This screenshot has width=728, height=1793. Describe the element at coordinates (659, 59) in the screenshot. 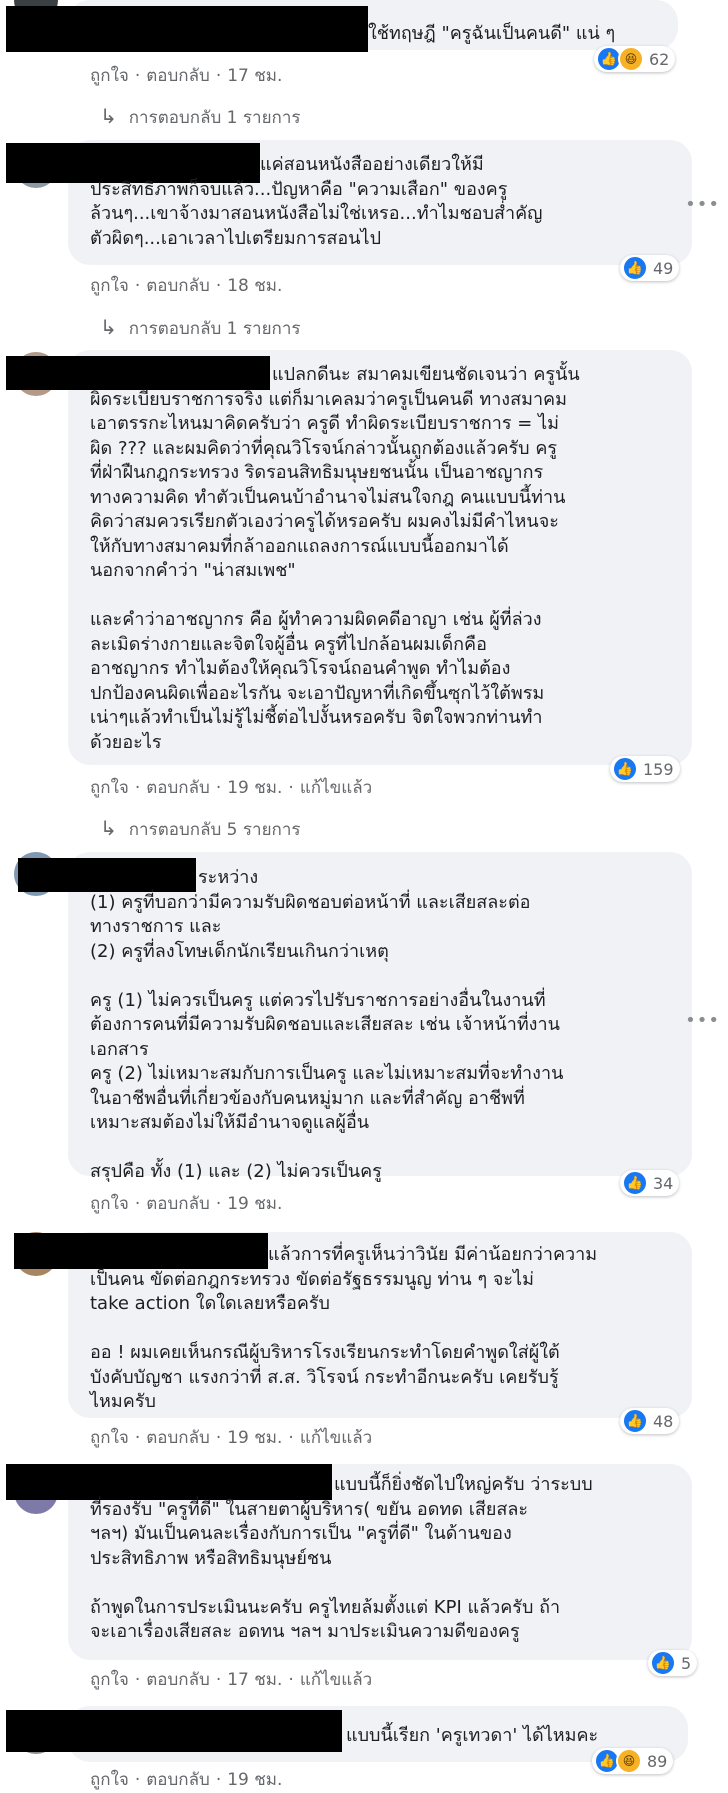

I see `reaction-count: 62` at that location.